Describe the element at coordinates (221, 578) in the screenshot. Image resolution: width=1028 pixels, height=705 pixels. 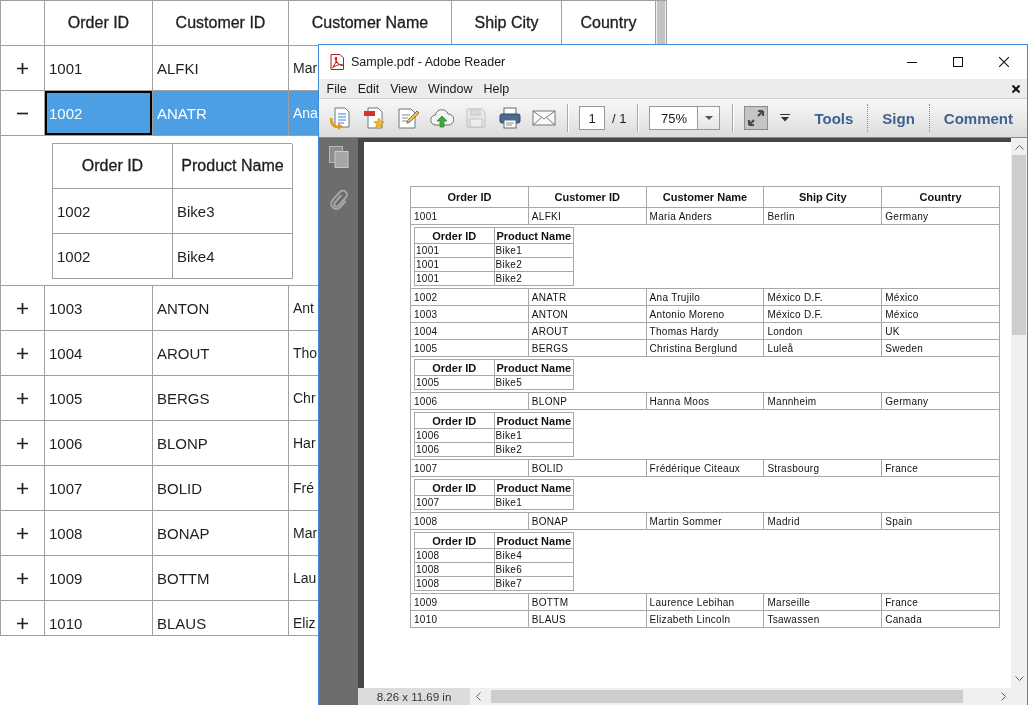
I see `table-cell: BOTTM` at that location.